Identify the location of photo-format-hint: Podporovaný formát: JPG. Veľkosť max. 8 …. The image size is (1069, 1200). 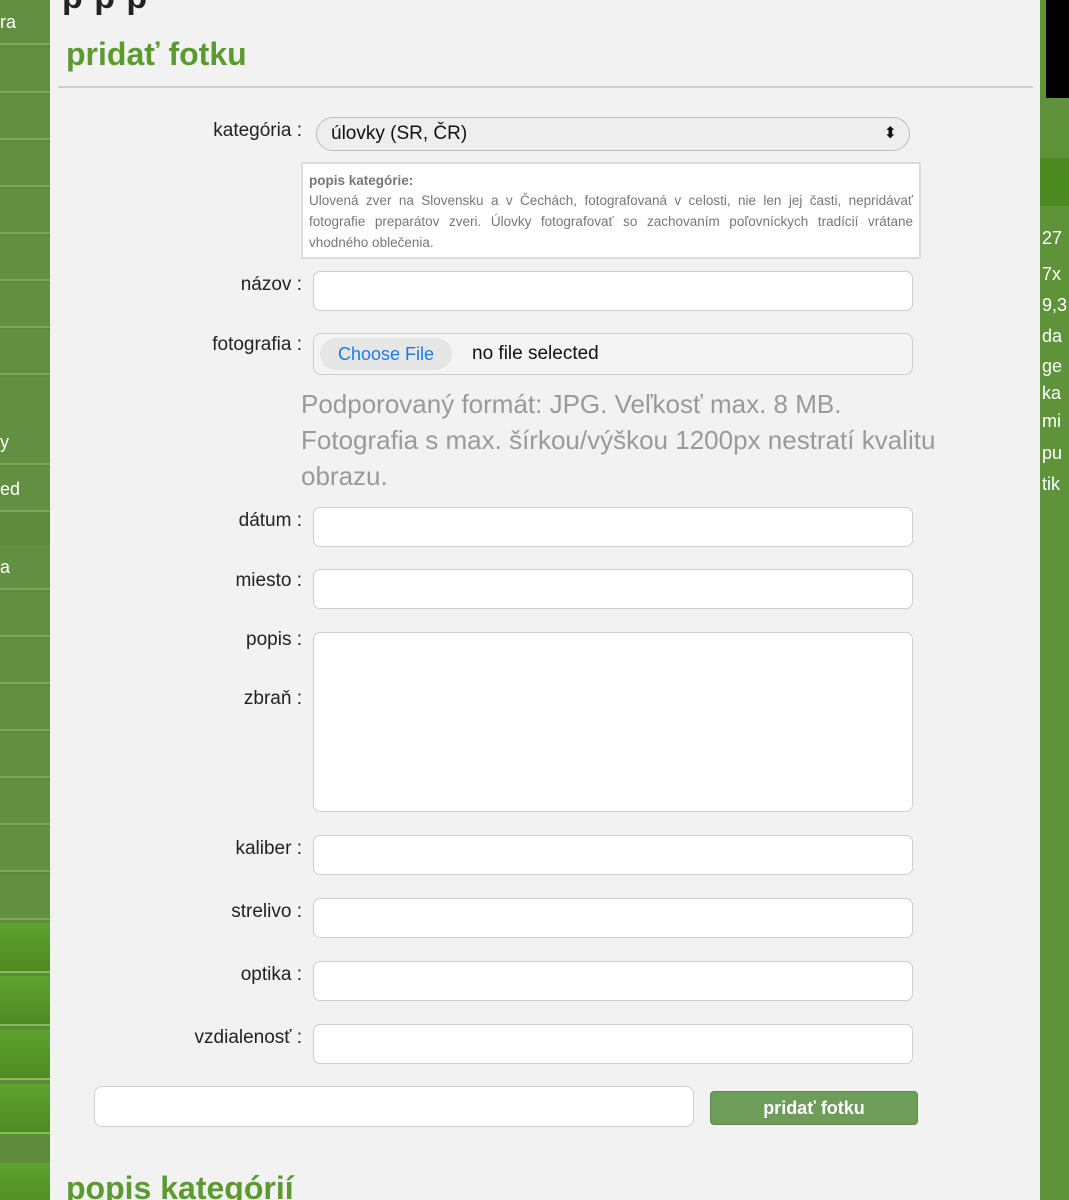
(618, 440).